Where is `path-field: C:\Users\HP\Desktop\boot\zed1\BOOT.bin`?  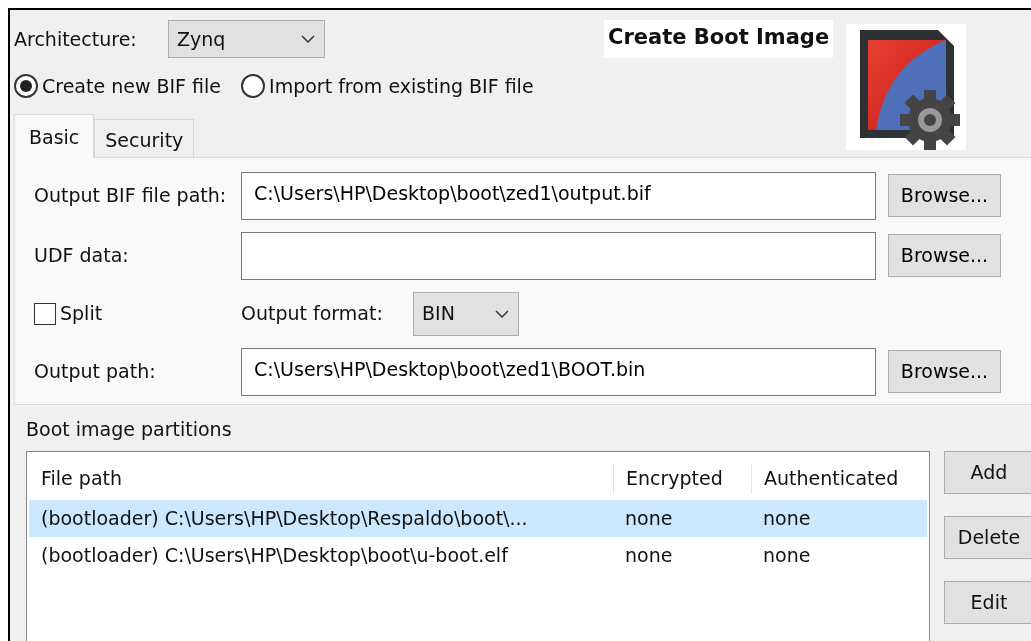 path-field: C:\Users\HP\Desktop\boot\zed1\BOOT.bin is located at coordinates (558, 371).